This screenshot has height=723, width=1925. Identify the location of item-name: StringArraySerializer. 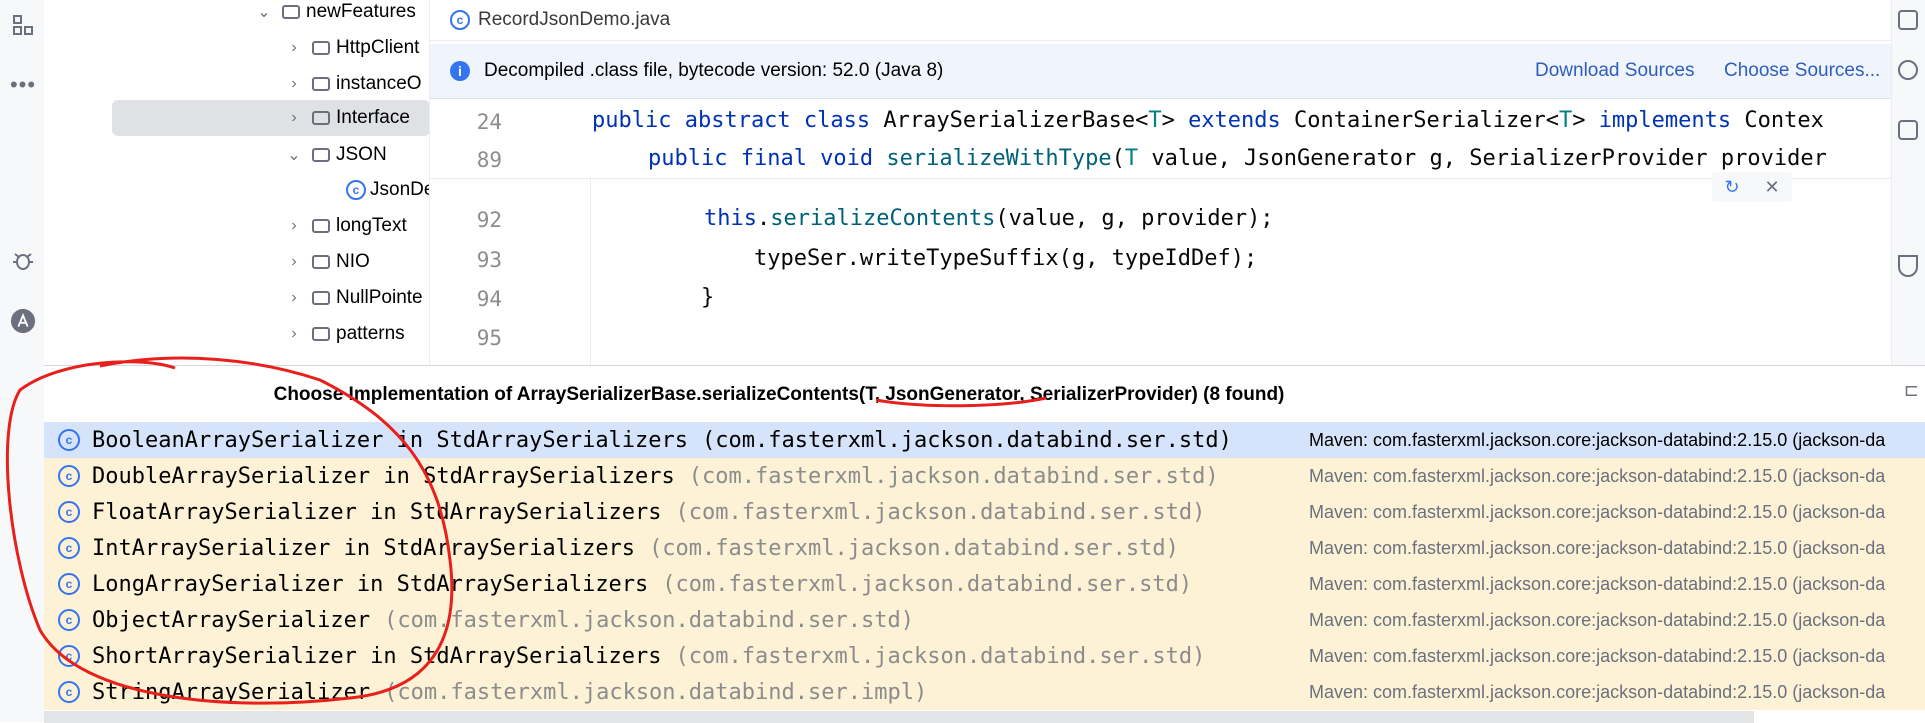
(231, 692).